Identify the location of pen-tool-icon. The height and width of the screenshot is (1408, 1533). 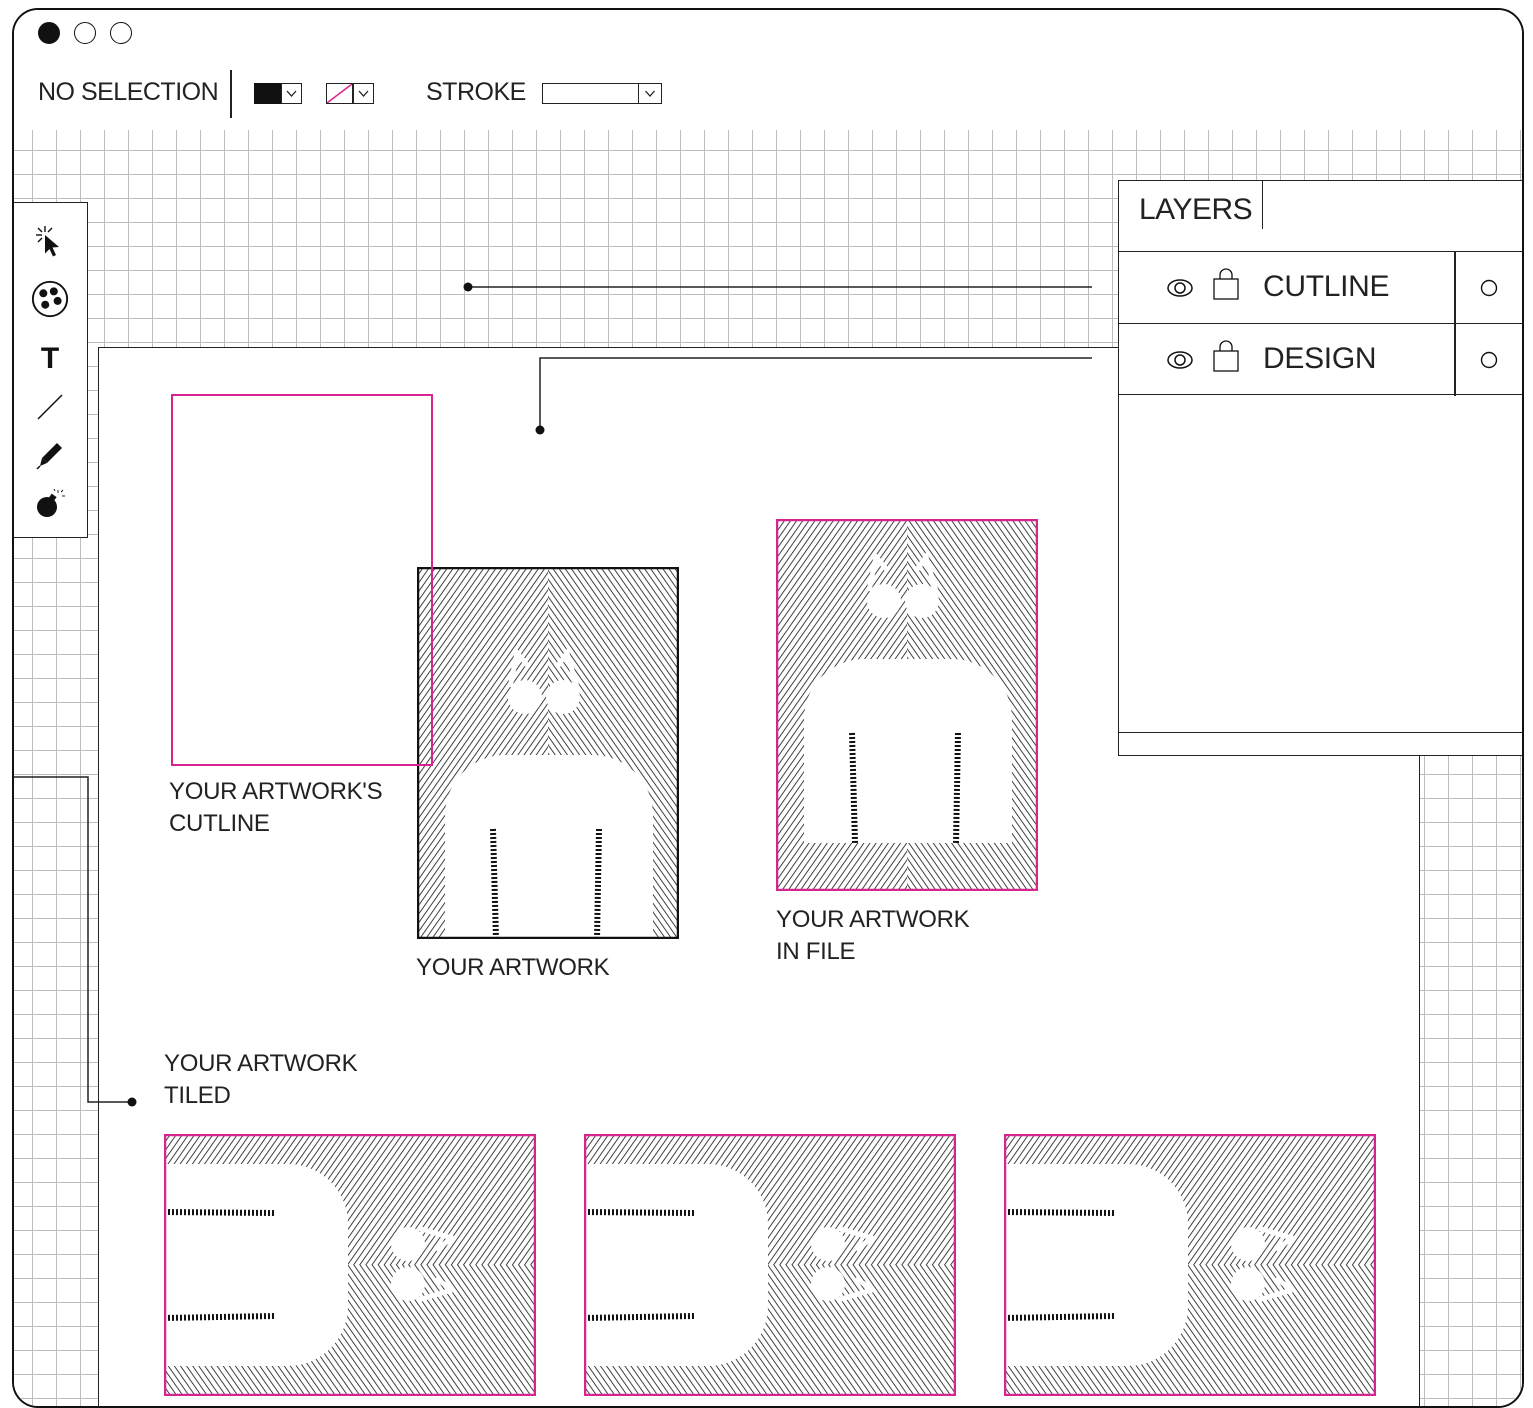
(50, 455).